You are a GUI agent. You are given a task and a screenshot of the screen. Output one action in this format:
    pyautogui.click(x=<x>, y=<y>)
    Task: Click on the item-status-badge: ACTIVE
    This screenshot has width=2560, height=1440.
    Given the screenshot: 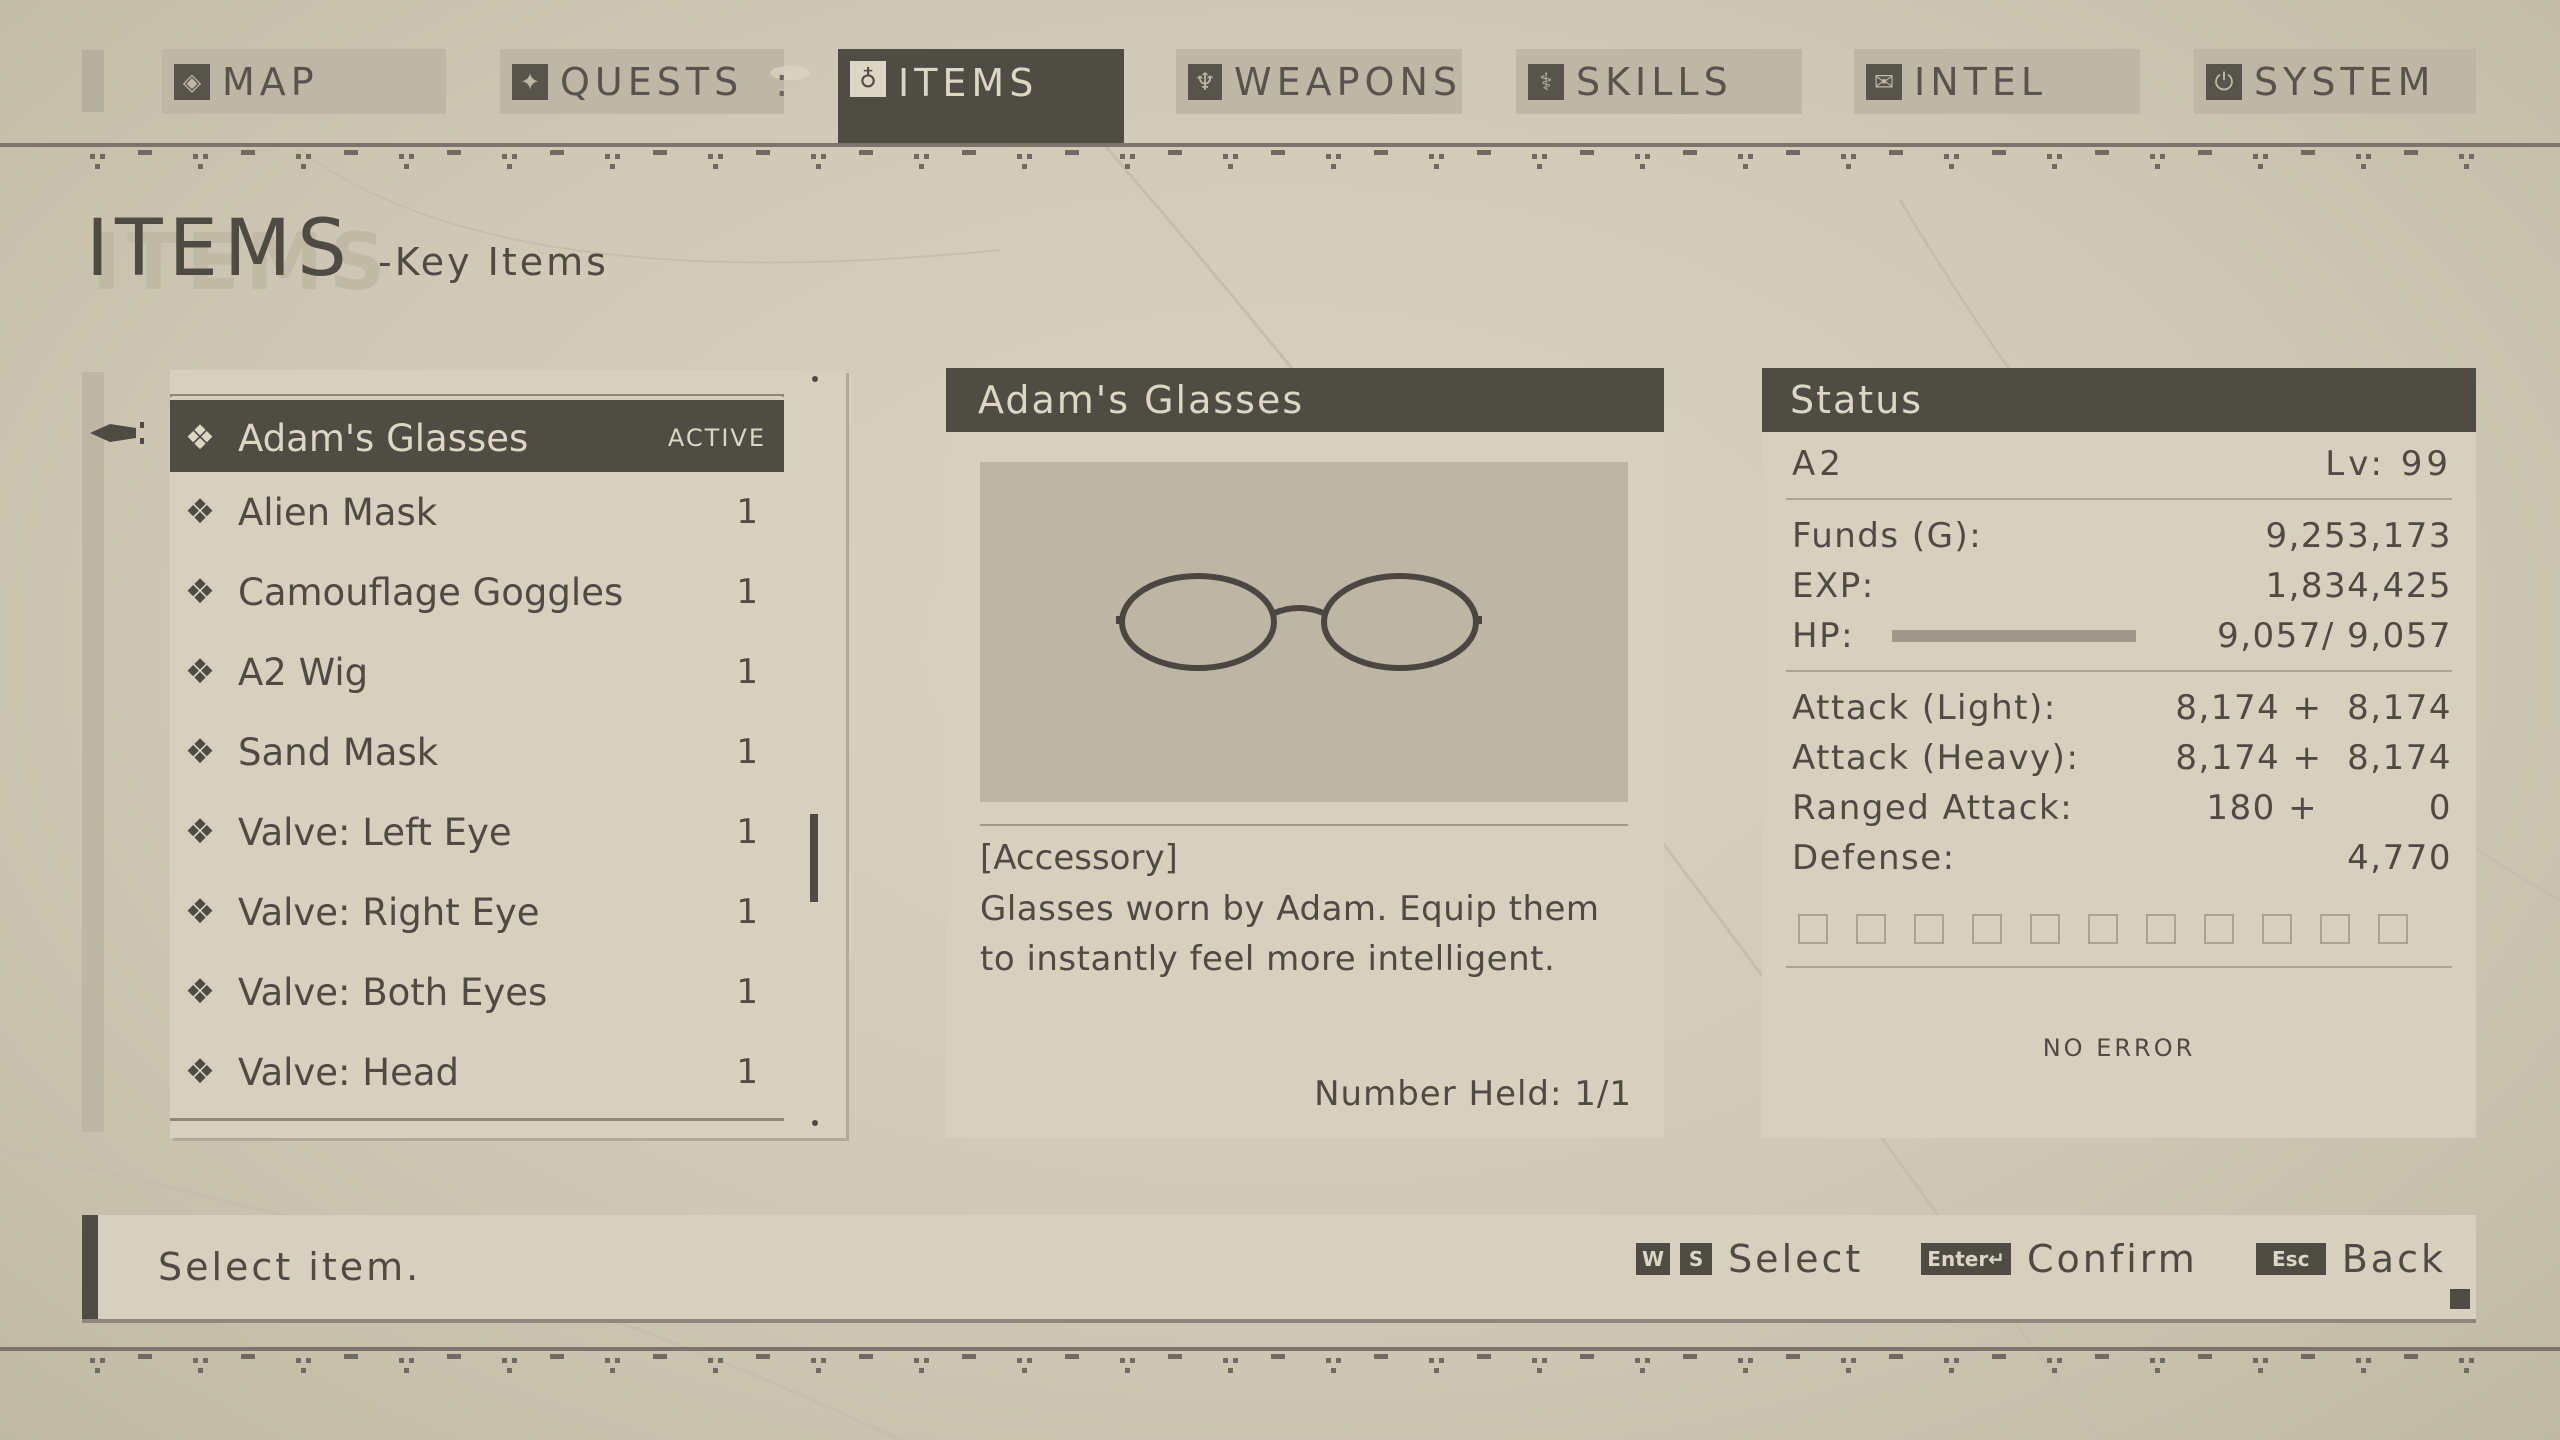 What is the action you would take?
    pyautogui.click(x=716, y=438)
    